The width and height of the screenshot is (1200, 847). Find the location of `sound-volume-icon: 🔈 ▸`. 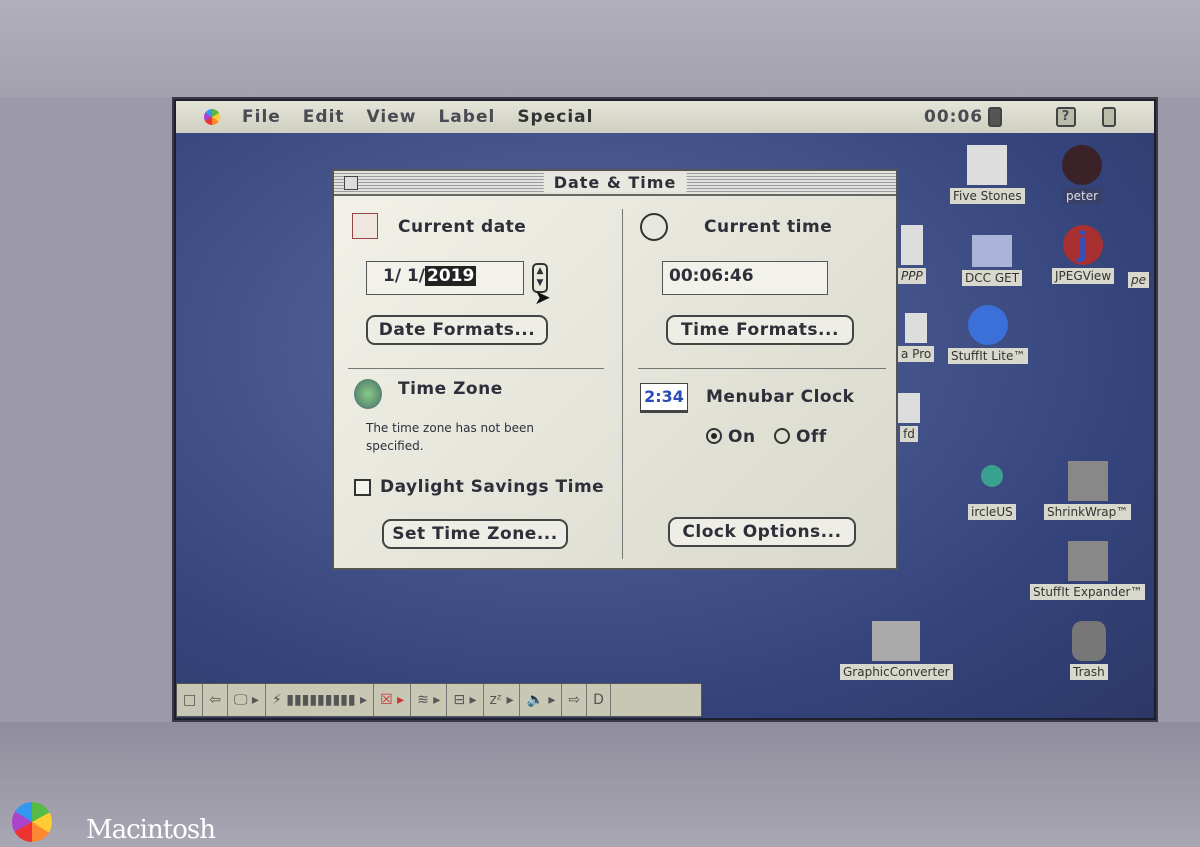

sound-volume-icon: 🔈 ▸ is located at coordinates (541, 700).